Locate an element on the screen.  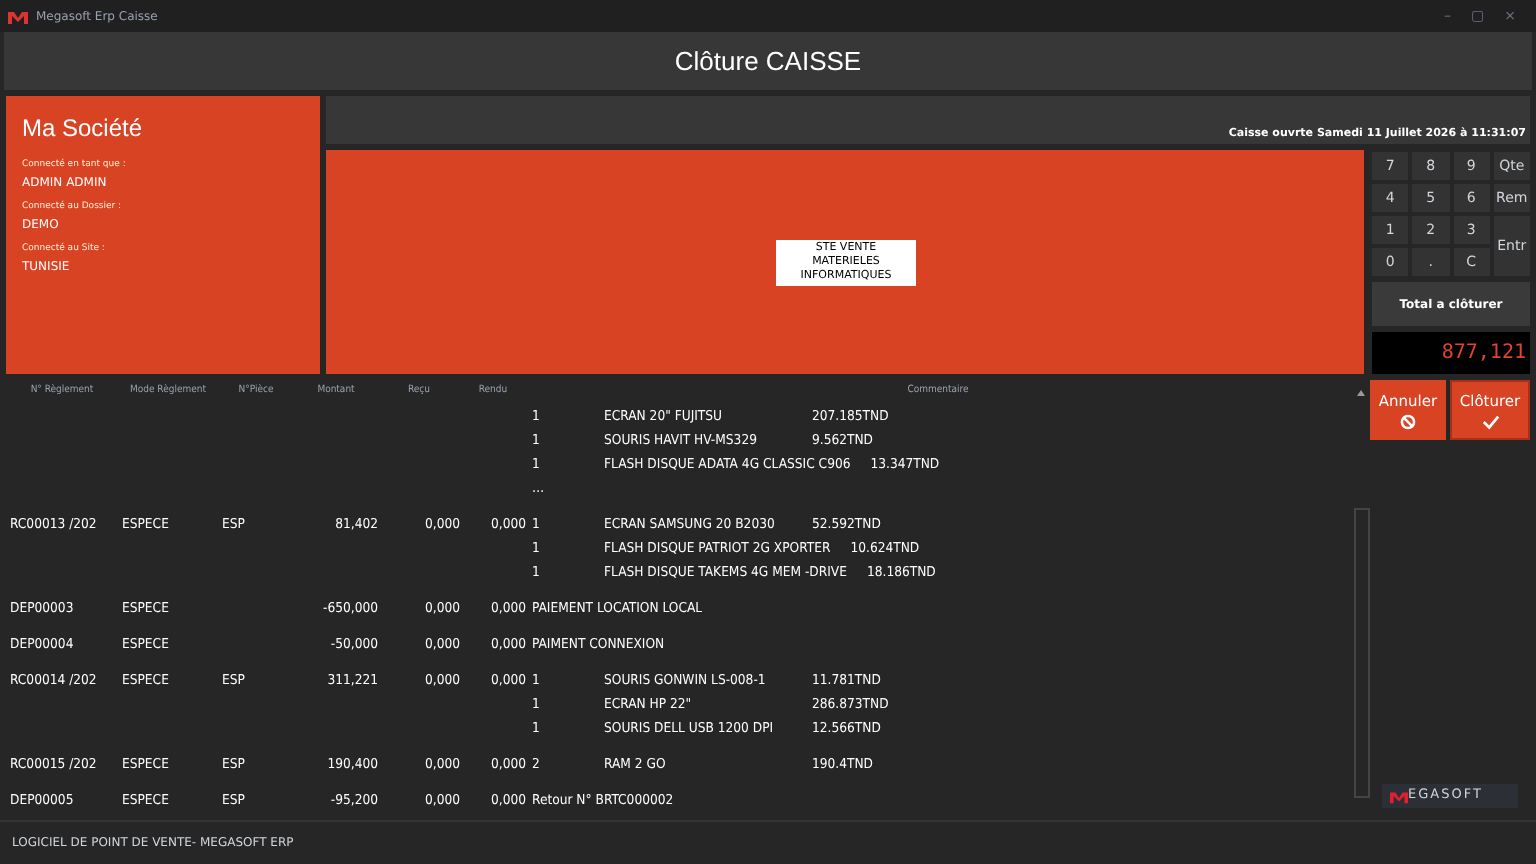
company-name: Ma Société is located at coordinates (83, 129).